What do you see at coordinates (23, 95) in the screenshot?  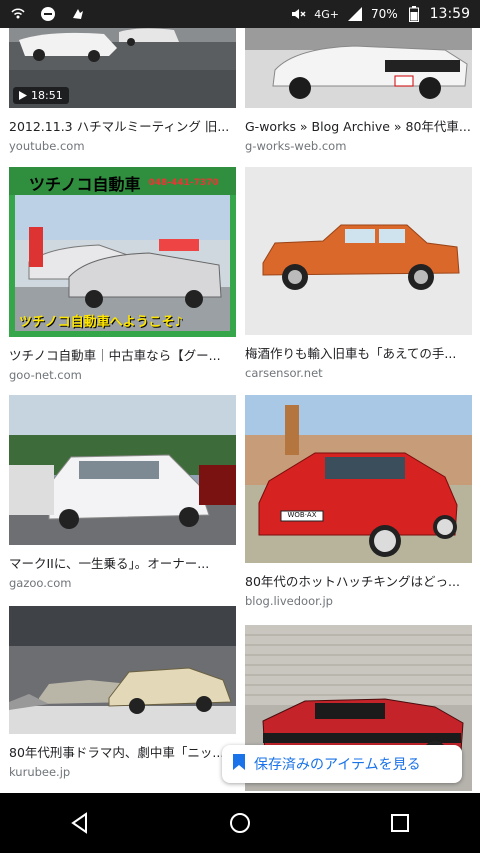 I see `play-icon` at bounding box center [23, 95].